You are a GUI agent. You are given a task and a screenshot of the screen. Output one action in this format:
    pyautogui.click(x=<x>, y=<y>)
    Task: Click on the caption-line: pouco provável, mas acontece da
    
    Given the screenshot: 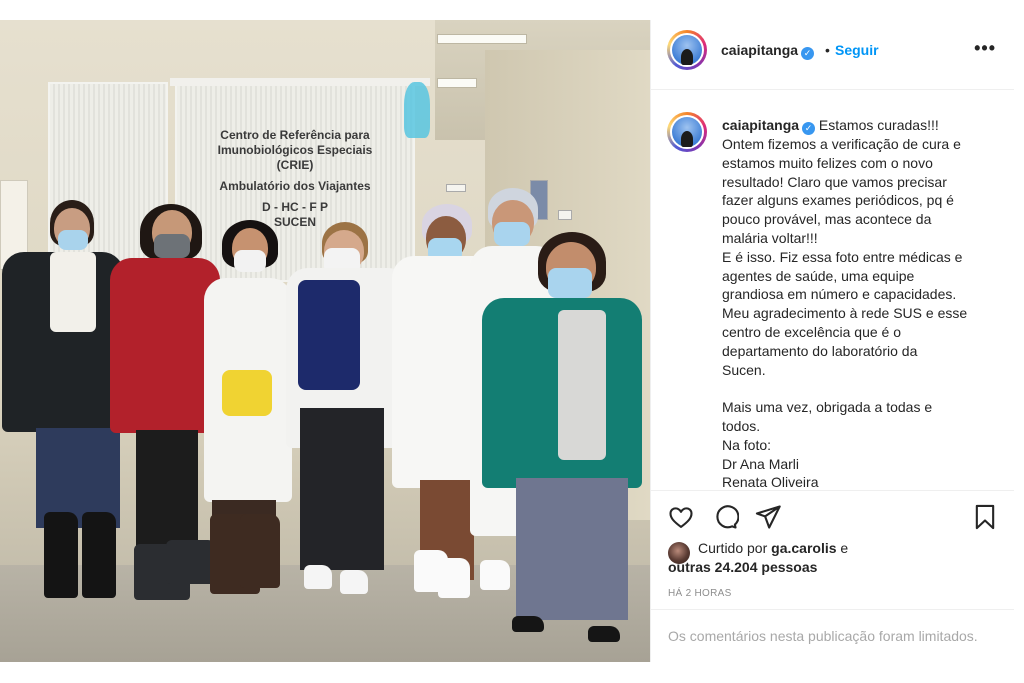 What is the action you would take?
    pyautogui.click(x=827, y=219)
    